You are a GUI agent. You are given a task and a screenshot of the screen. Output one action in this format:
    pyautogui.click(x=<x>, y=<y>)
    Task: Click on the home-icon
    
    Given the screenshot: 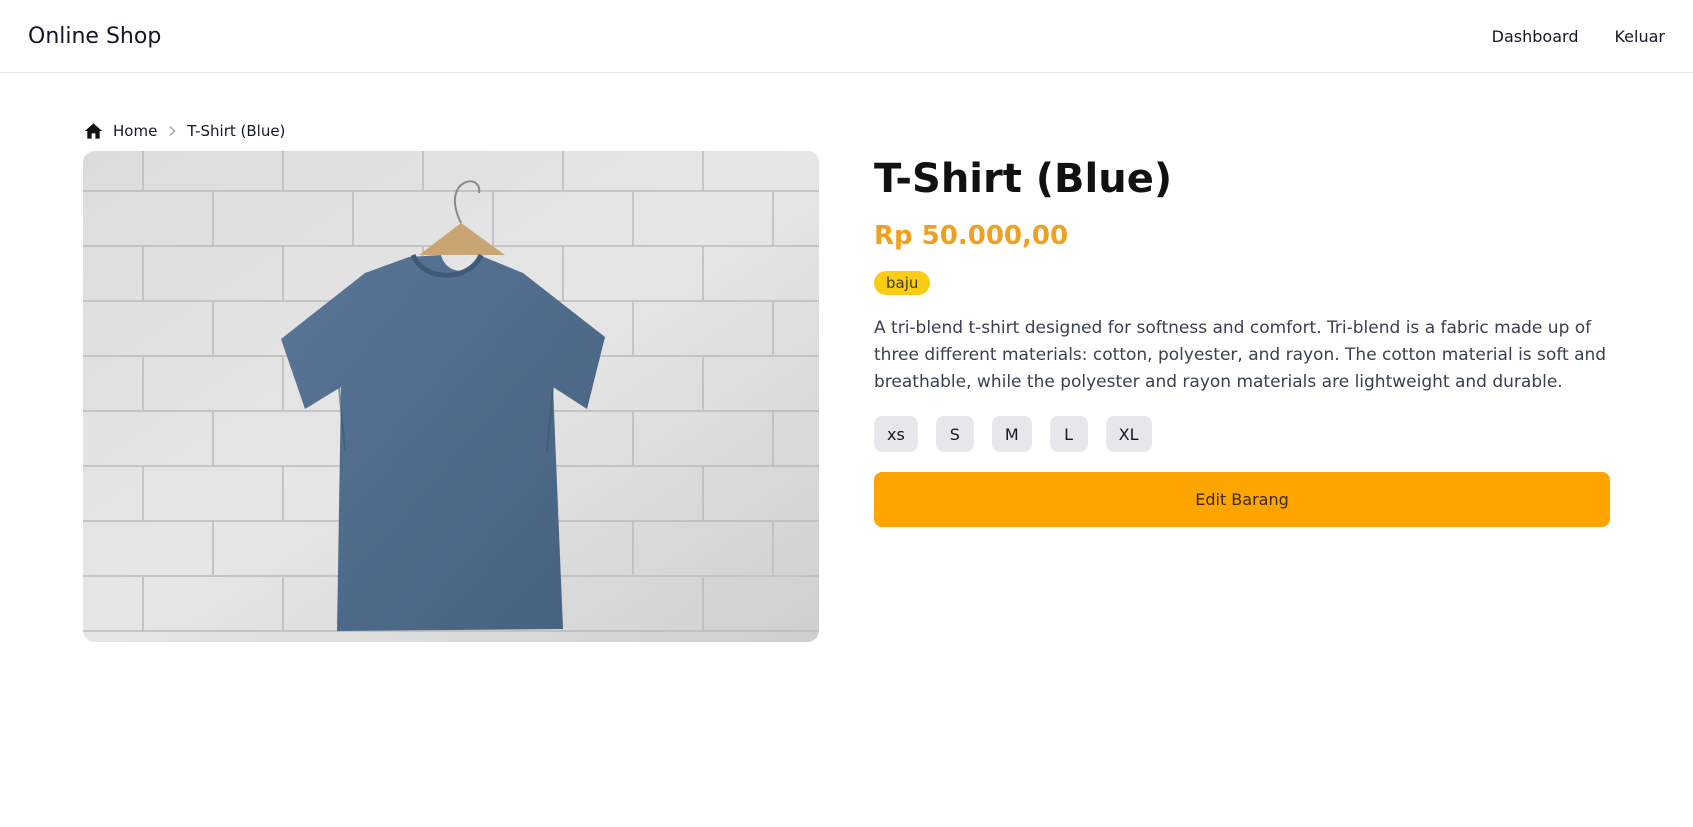 What is the action you would take?
    pyautogui.click(x=93, y=131)
    